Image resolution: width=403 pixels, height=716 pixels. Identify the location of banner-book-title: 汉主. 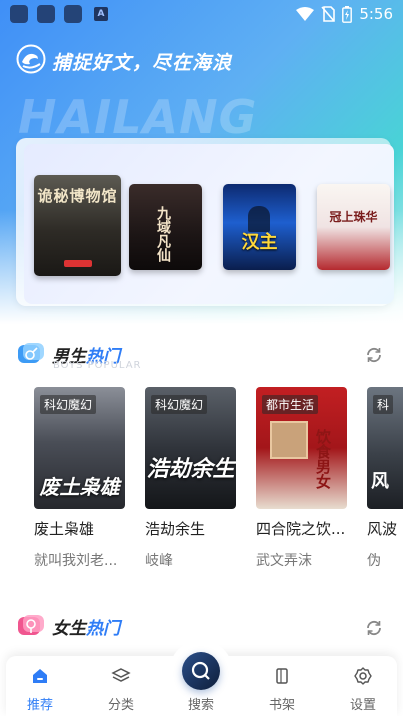
(259, 242).